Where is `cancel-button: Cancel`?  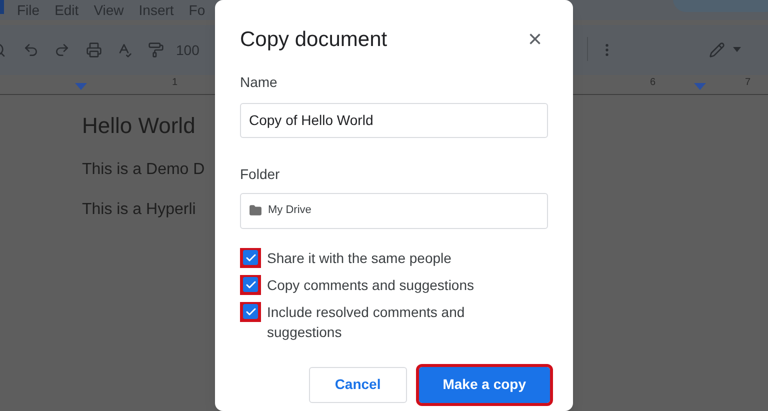 cancel-button: Cancel is located at coordinates (357, 384).